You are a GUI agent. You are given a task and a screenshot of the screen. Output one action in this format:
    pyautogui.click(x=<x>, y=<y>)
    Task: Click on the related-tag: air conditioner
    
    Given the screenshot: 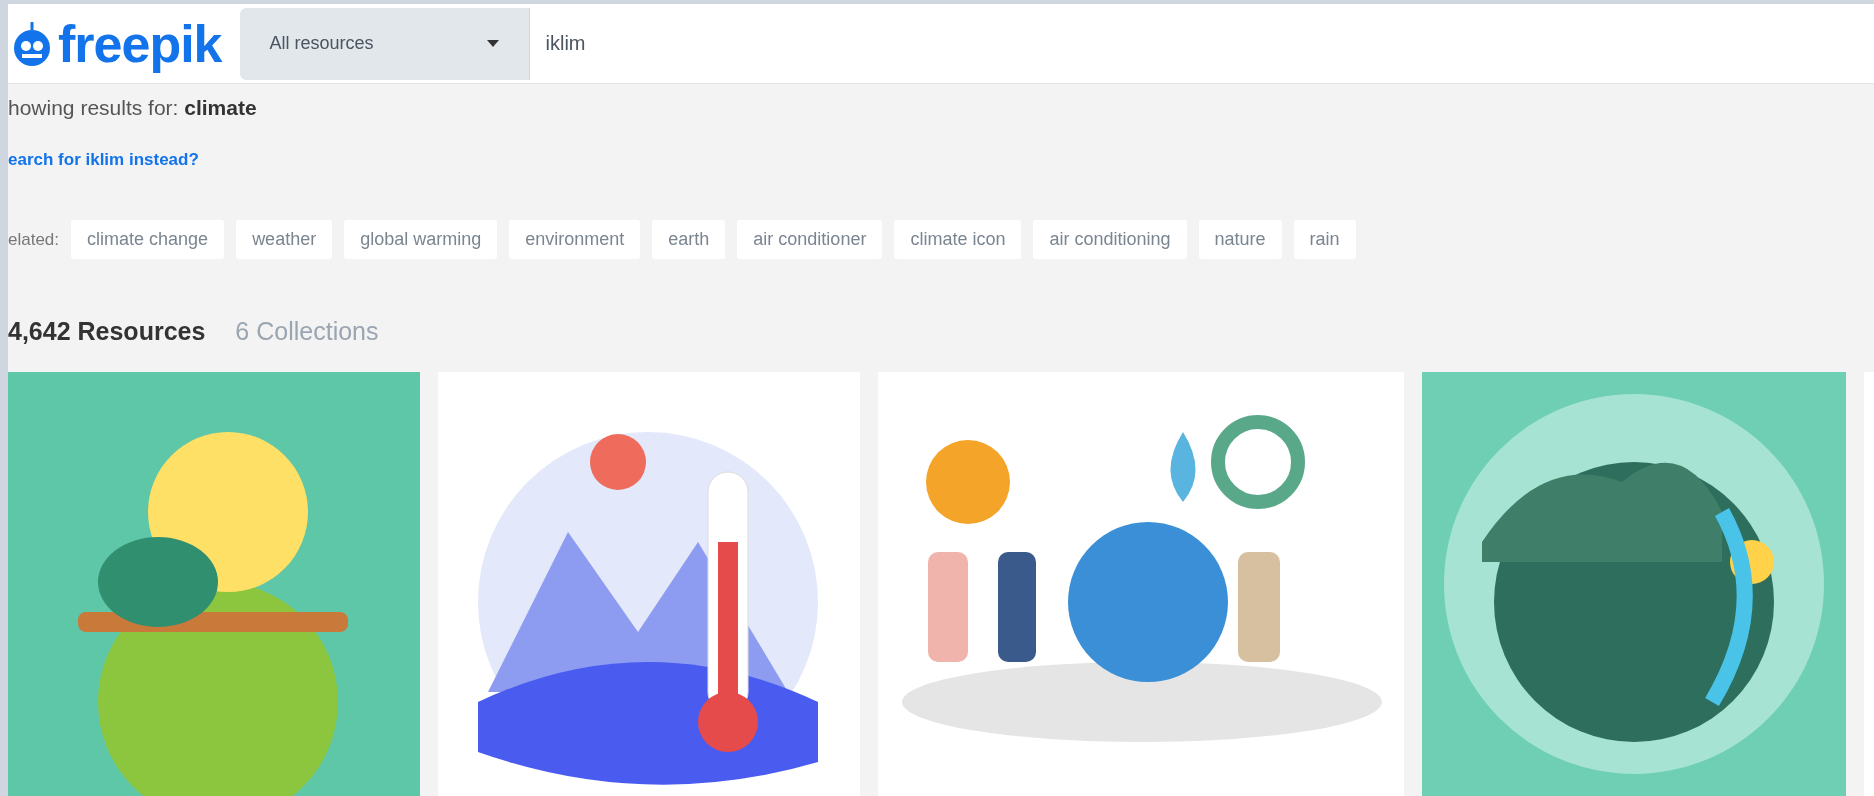 What is the action you would take?
    pyautogui.click(x=810, y=239)
    